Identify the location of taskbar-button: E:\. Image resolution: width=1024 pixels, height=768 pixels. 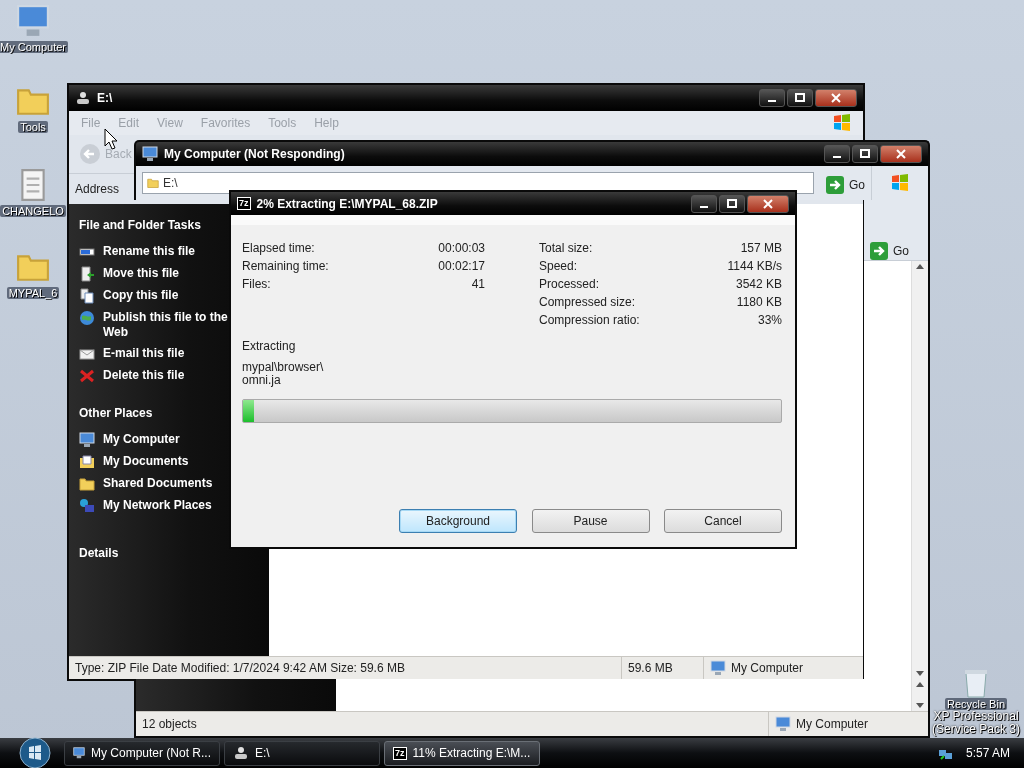
(302, 753).